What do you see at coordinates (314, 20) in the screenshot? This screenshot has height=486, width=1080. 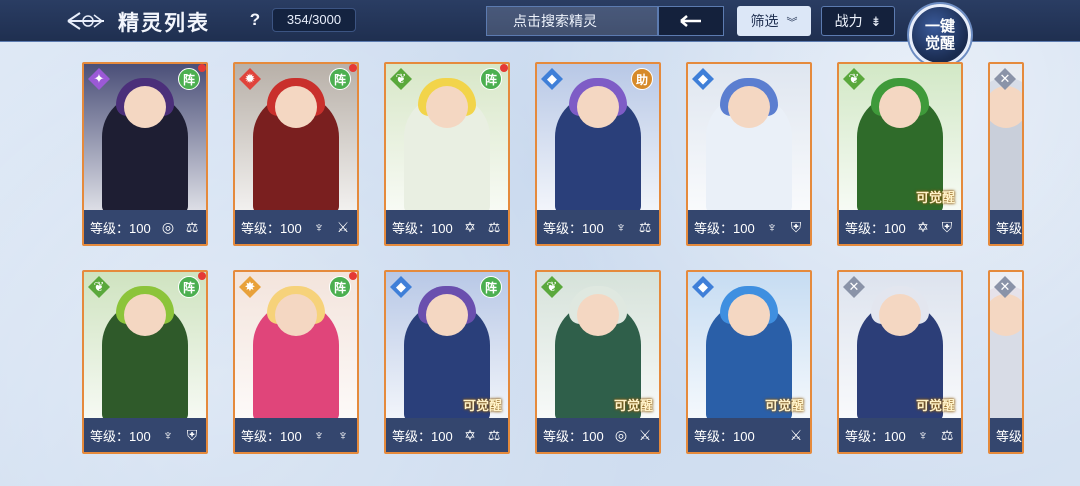 I see `spirit-count: 354/3000` at bounding box center [314, 20].